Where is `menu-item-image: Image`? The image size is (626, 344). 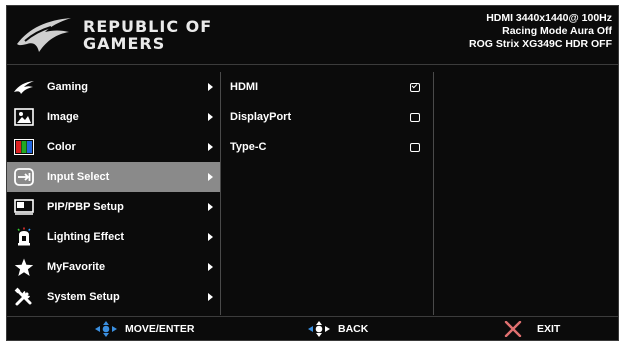
menu-item-image: Image is located at coordinates (113, 117).